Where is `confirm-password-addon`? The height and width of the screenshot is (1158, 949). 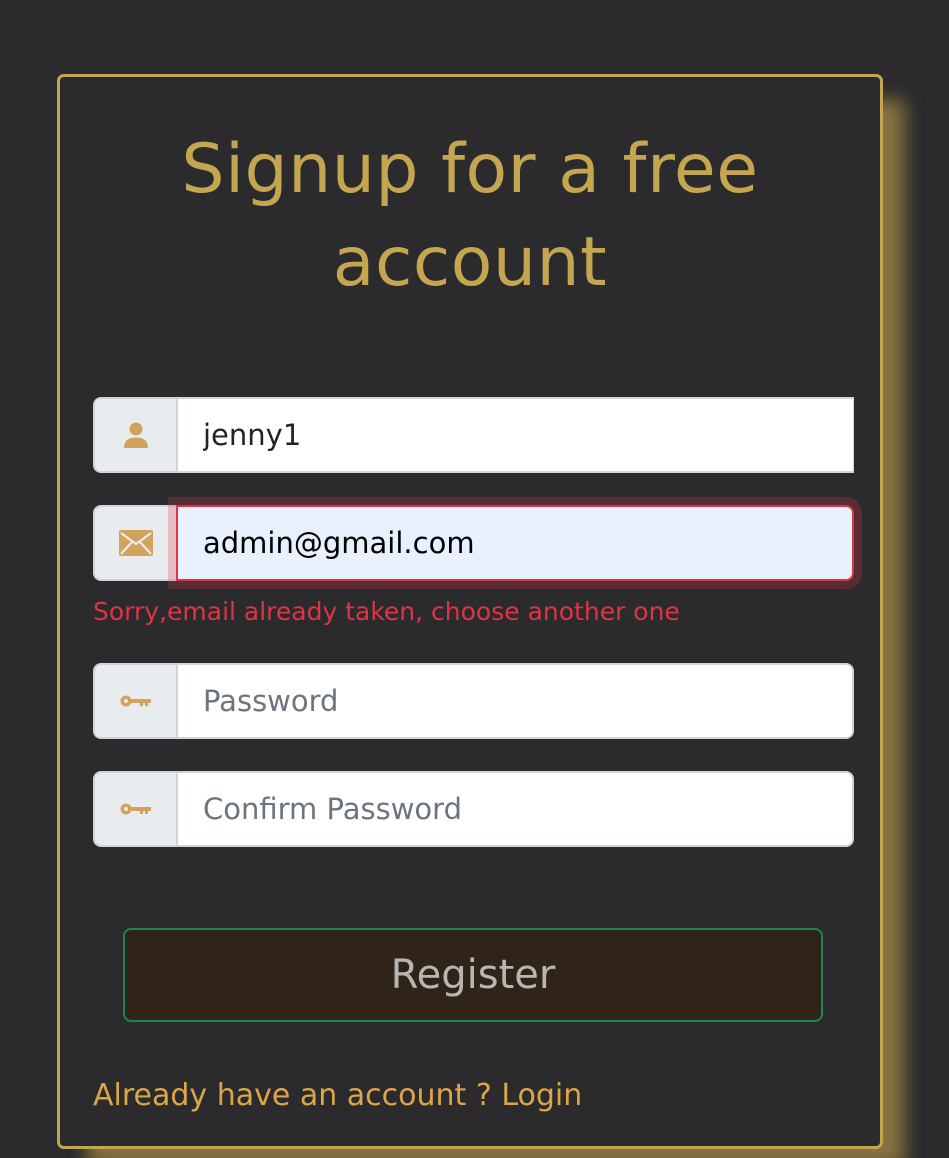
confirm-password-addon is located at coordinates (134, 809).